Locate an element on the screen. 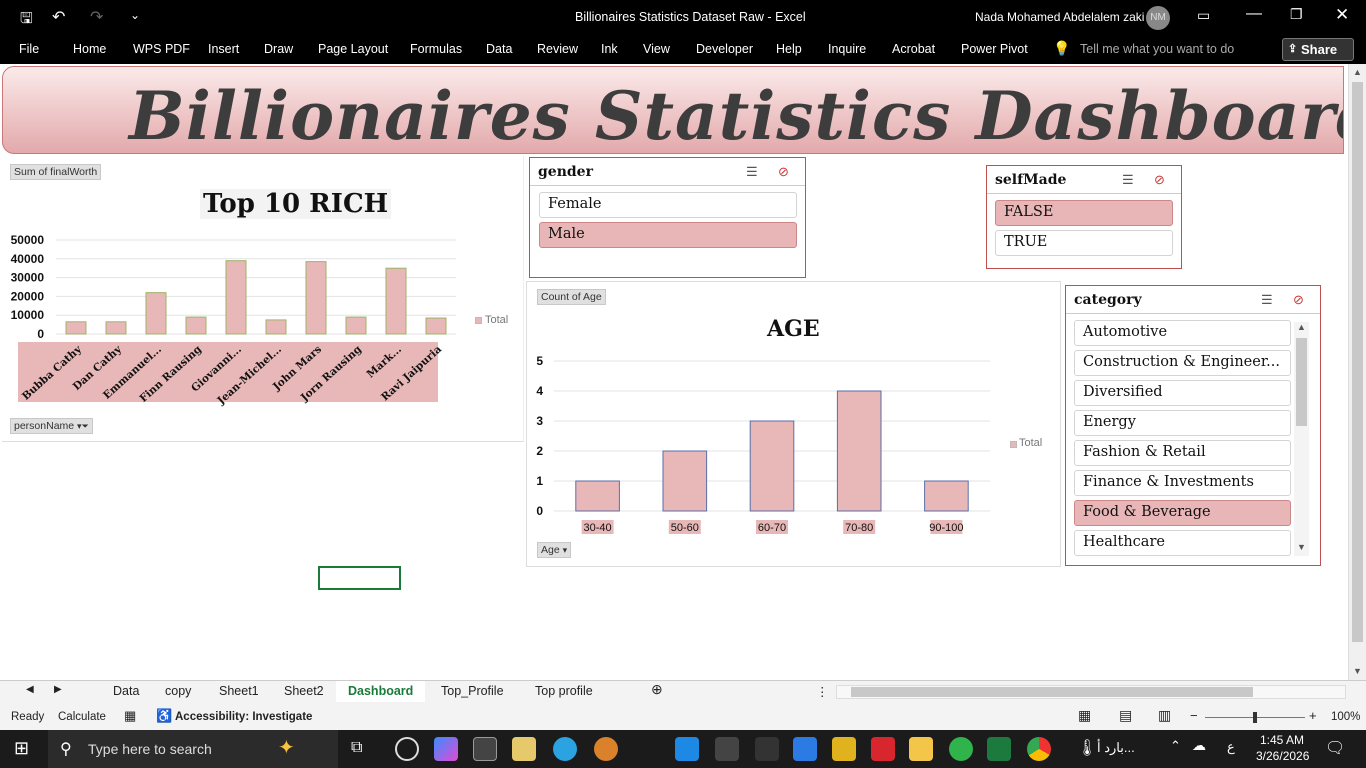  autosave-icon: 🖫 is located at coordinates (26, 20).